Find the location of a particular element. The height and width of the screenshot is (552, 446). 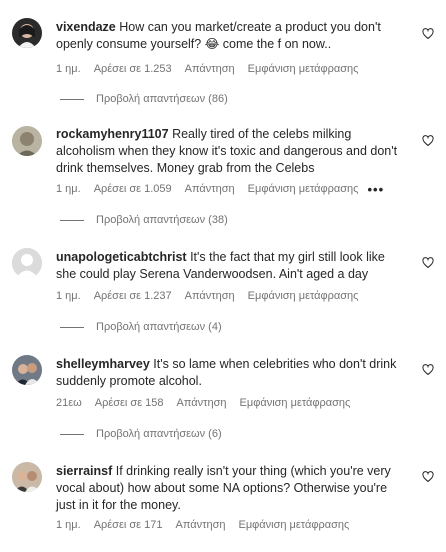

comment-username: vixendaze is located at coordinates (86, 27).